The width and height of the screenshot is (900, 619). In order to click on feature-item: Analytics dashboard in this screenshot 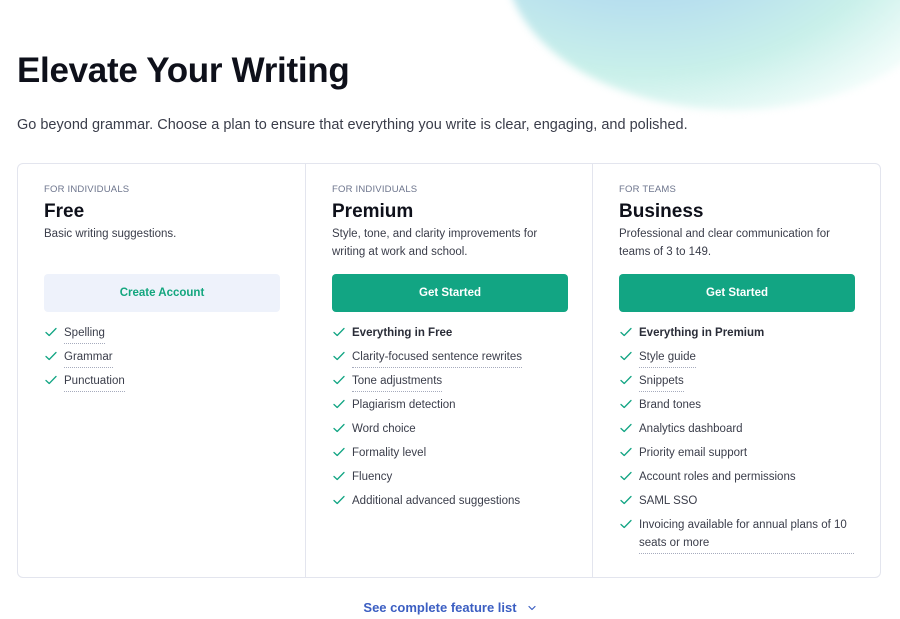, I will do `click(736, 432)`.